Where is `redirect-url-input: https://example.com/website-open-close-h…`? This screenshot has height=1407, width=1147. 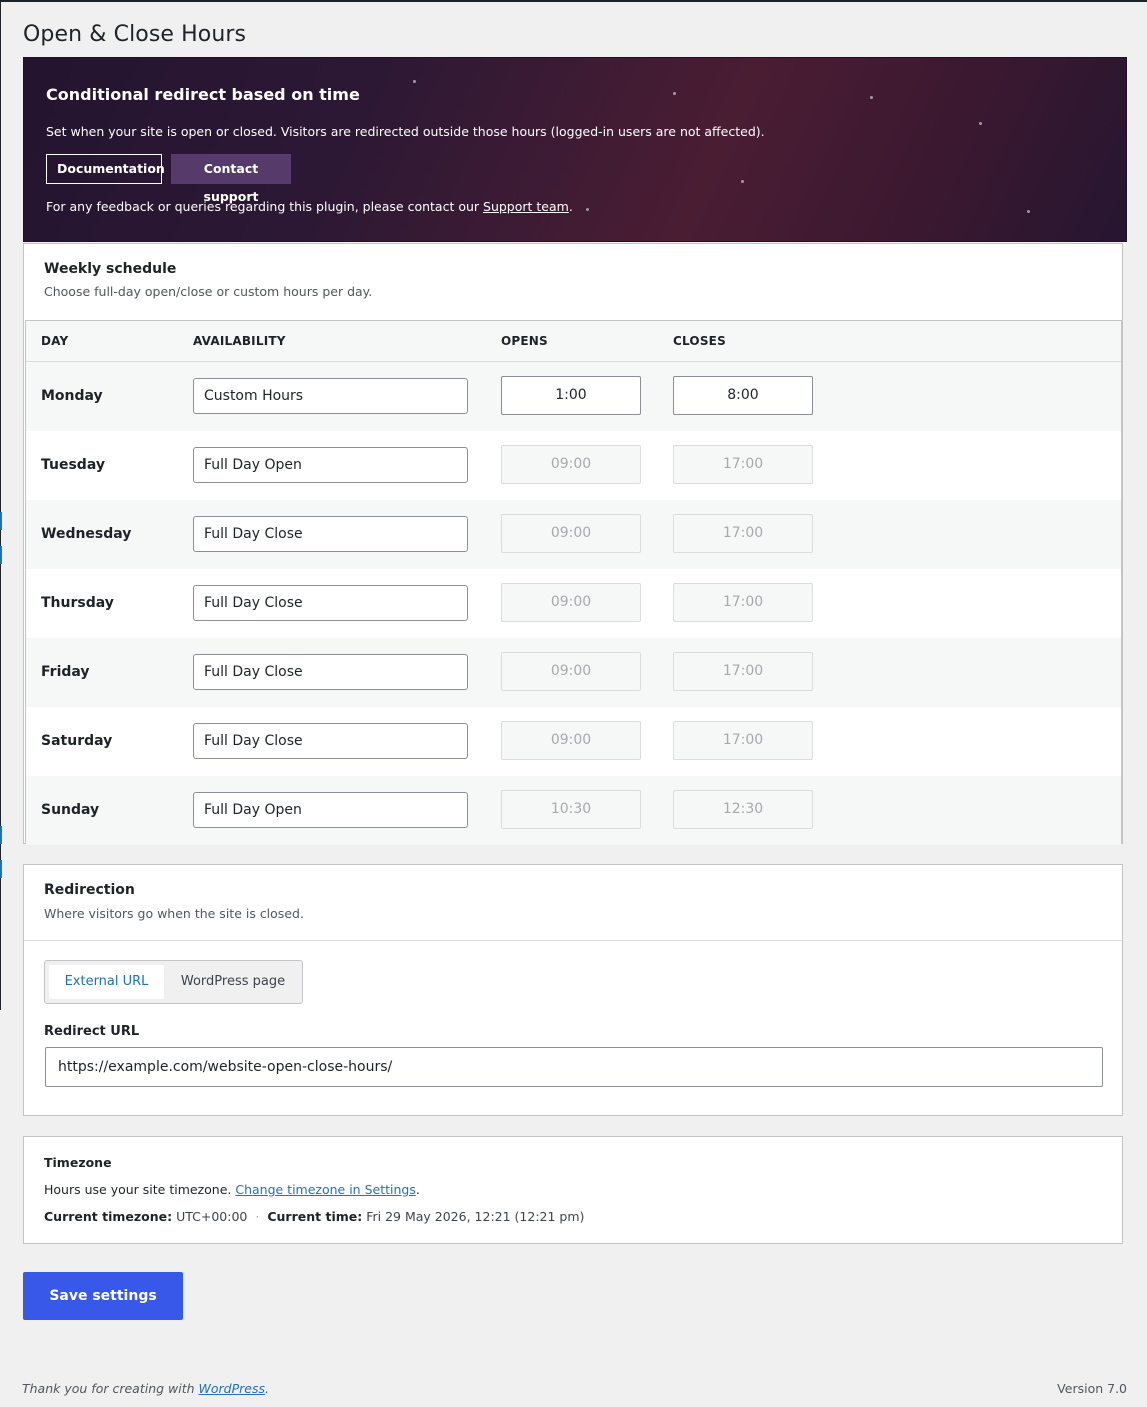
redirect-url-input: https://example.com/website-open-close-h… is located at coordinates (574, 1067).